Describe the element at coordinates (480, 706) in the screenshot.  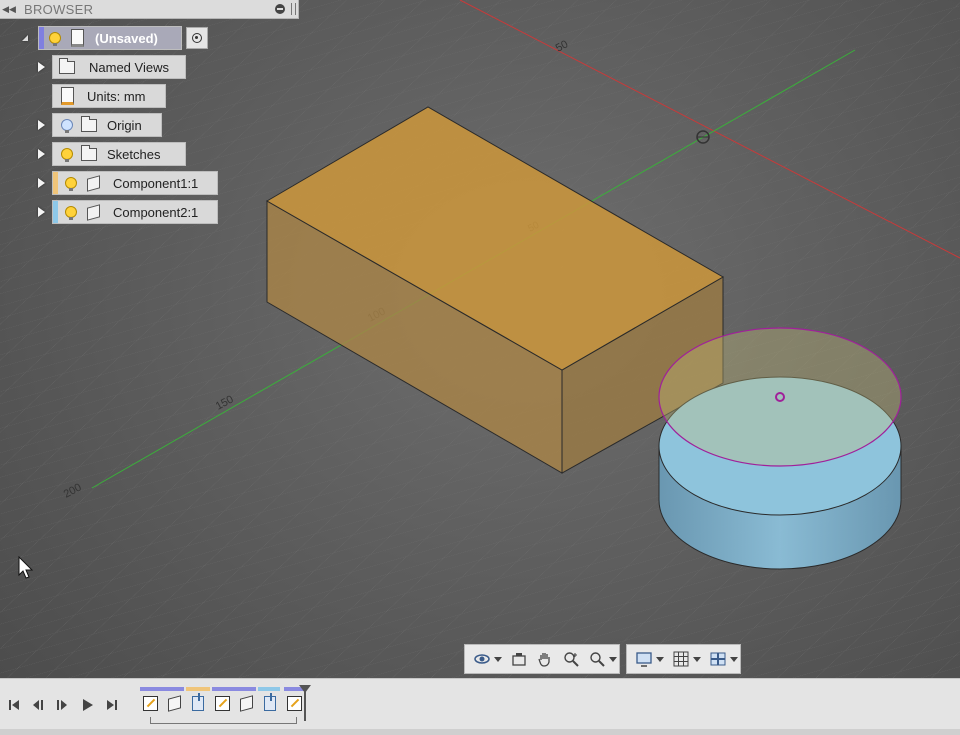
I see `timeline-bar` at that location.